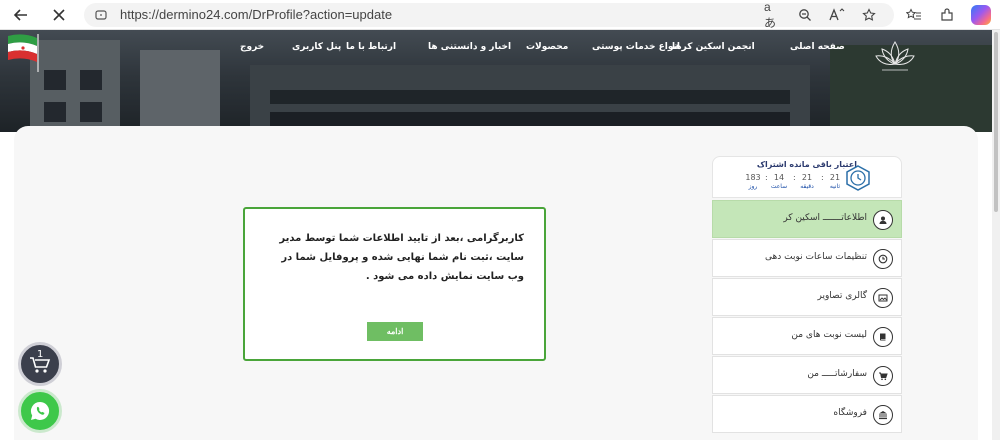 The width and height of the screenshot is (1000, 440). What do you see at coordinates (40, 364) in the screenshot?
I see `floating-cart-button: 1` at bounding box center [40, 364].